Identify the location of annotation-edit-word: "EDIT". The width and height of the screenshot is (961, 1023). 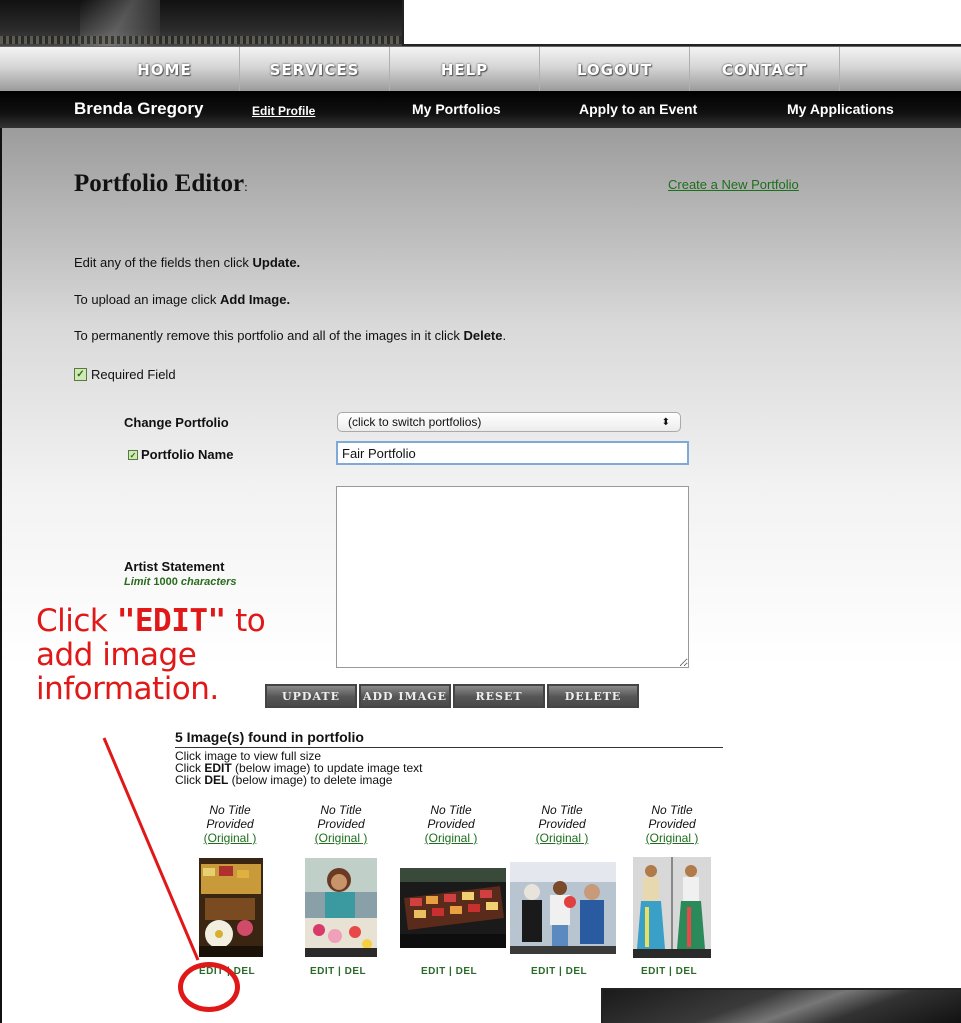
(171, 621).